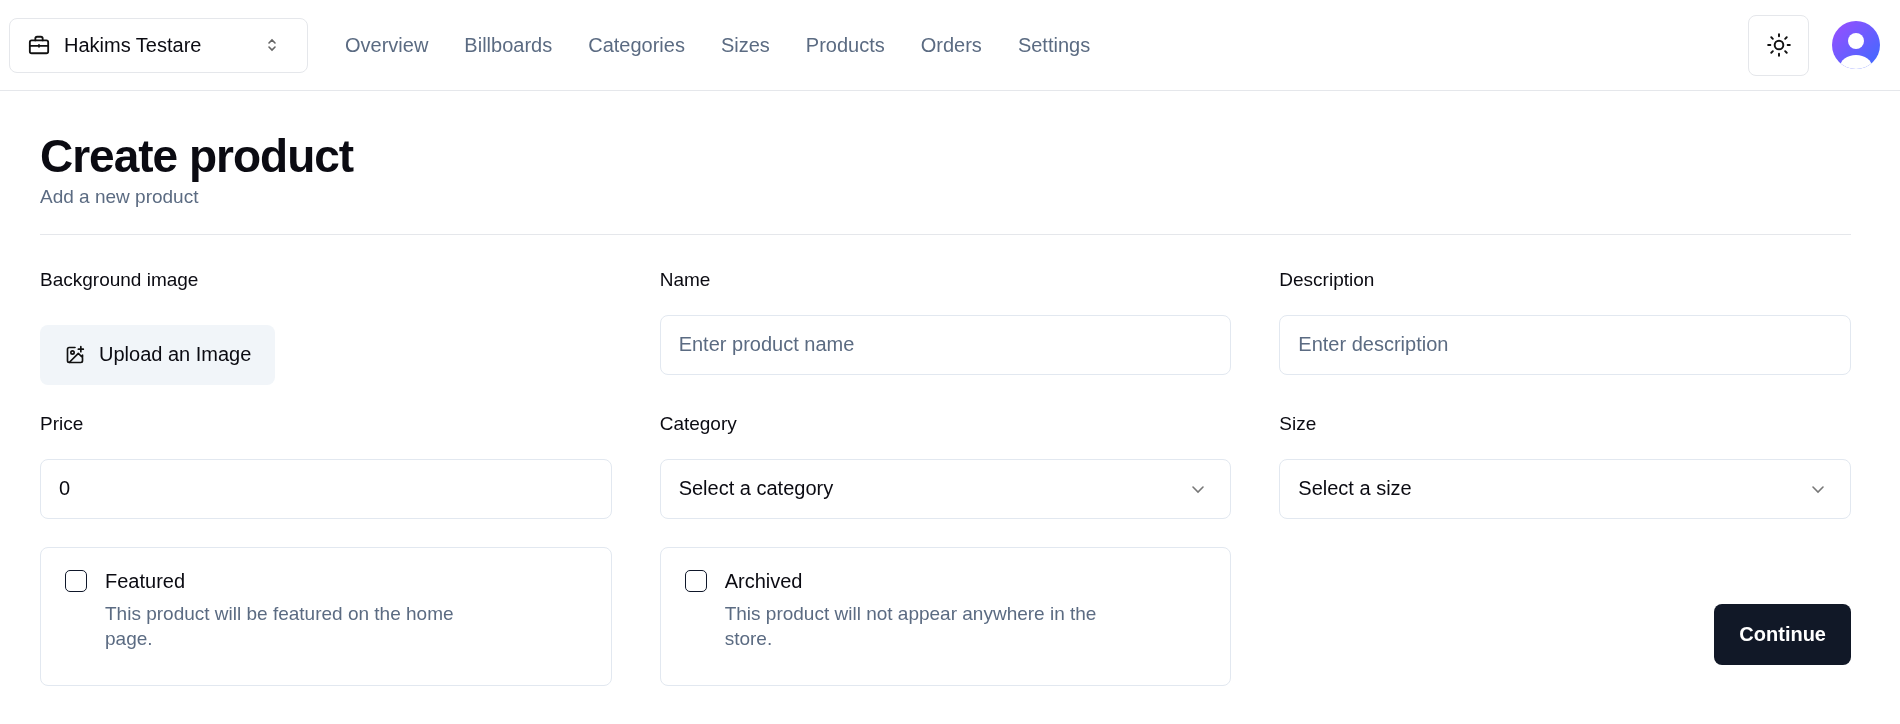  Describe the element at coordinates (636, 45) in the screenshot. I see `nav-link: Categories` at that location.